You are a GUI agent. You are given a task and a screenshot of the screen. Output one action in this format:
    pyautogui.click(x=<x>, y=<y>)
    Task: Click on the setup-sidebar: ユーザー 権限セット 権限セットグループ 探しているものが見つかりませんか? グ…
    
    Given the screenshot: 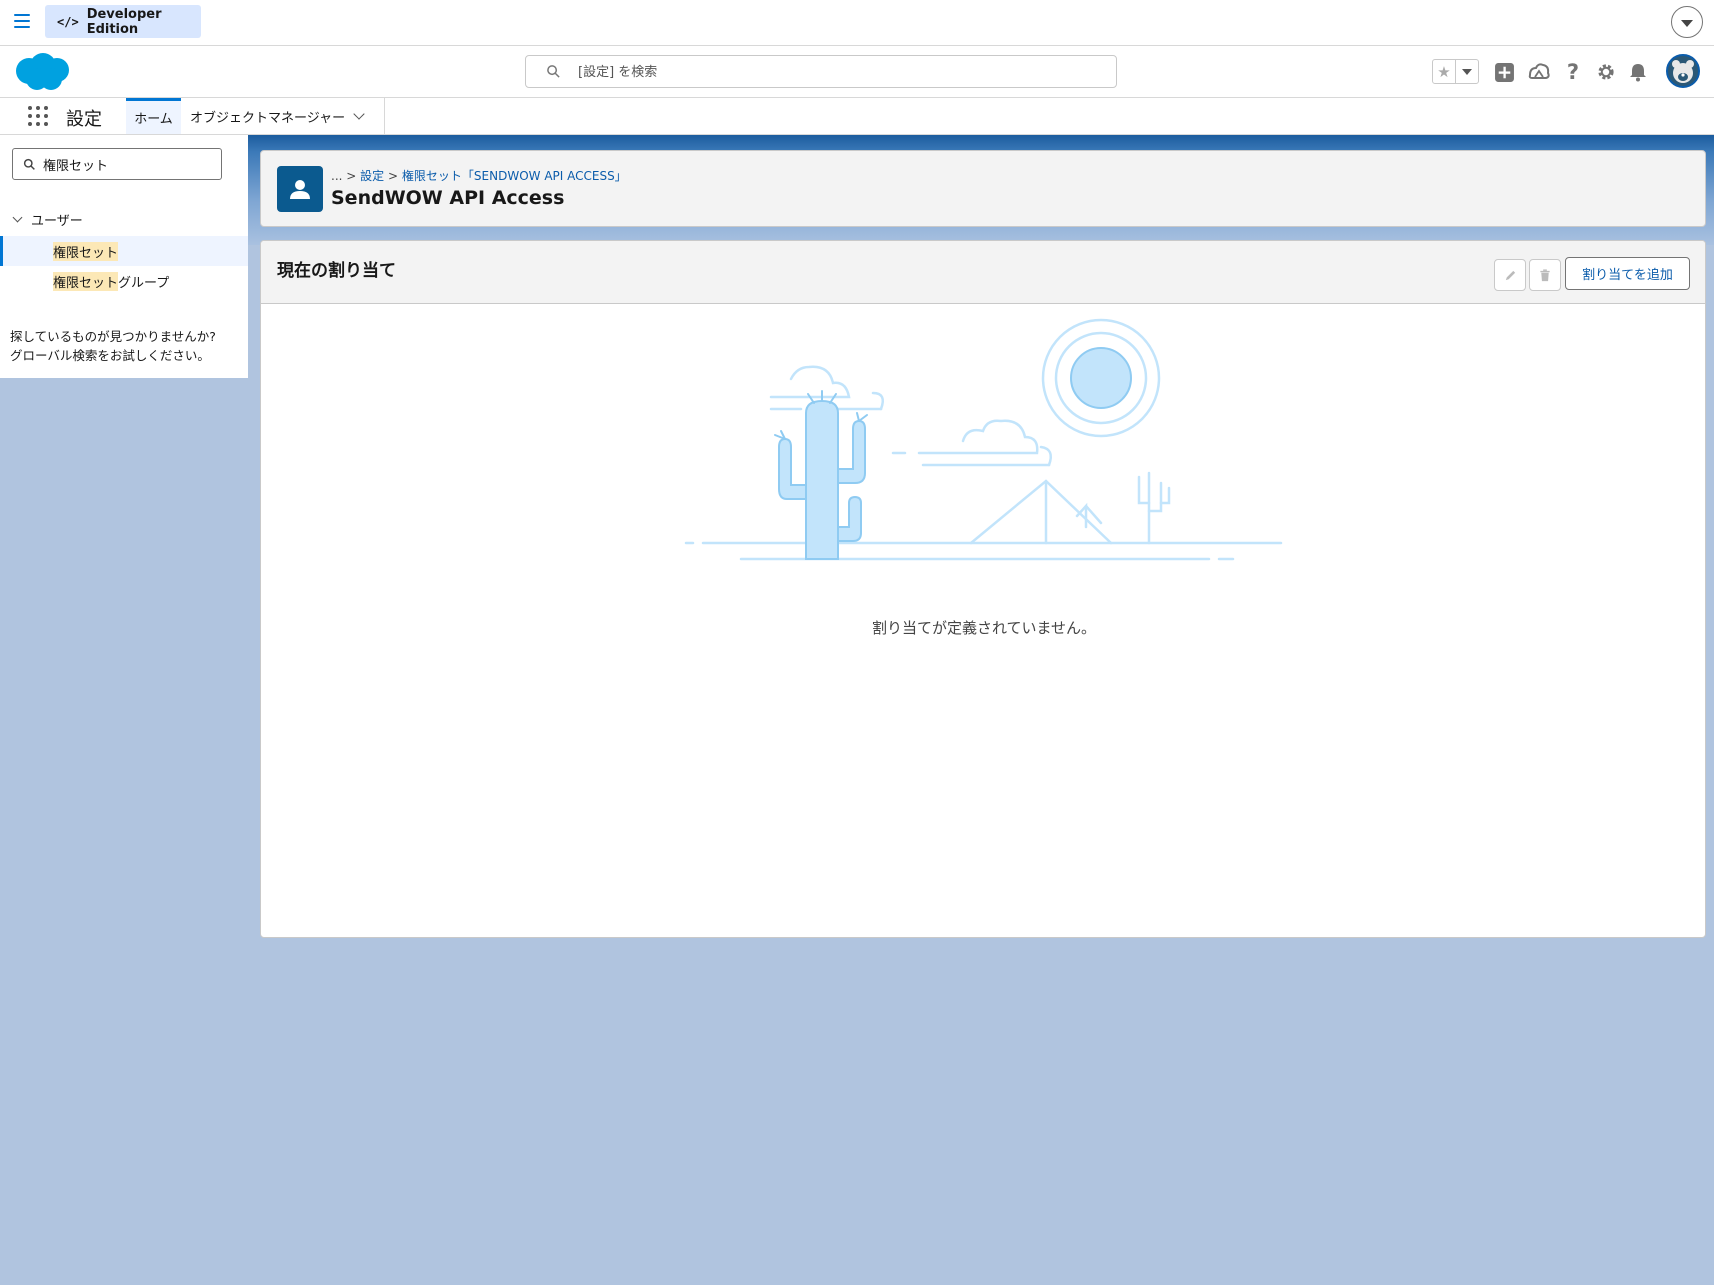 What is the action you would take?
    pyautogui.click(x=124, y=256)
    